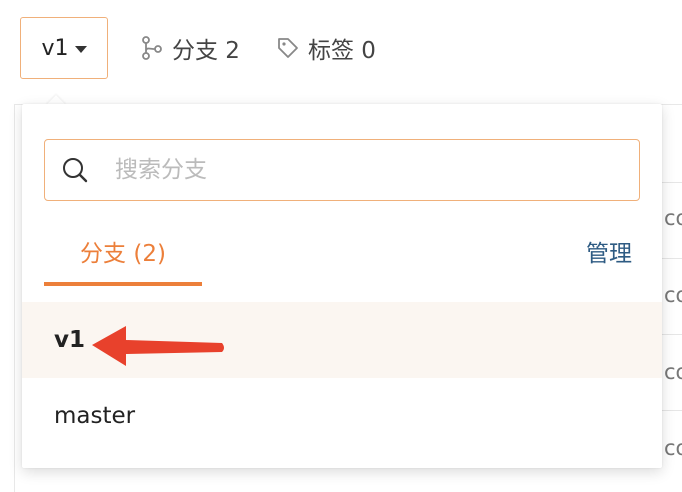 This screenshot has width=682, height=492. What do you see at coordinates (342, 416) in the screenshot?
I see `branch-item-master: master` at bounding box center [342, 416].